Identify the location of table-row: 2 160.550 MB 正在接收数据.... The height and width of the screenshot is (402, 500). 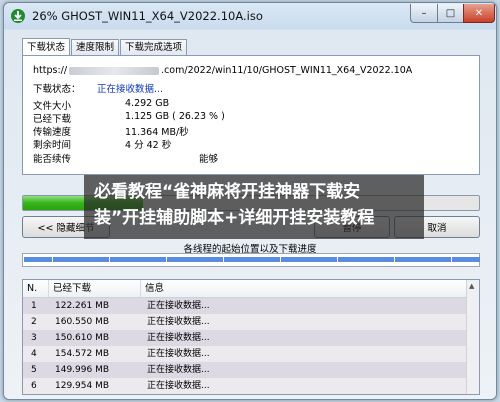
(245, 322).